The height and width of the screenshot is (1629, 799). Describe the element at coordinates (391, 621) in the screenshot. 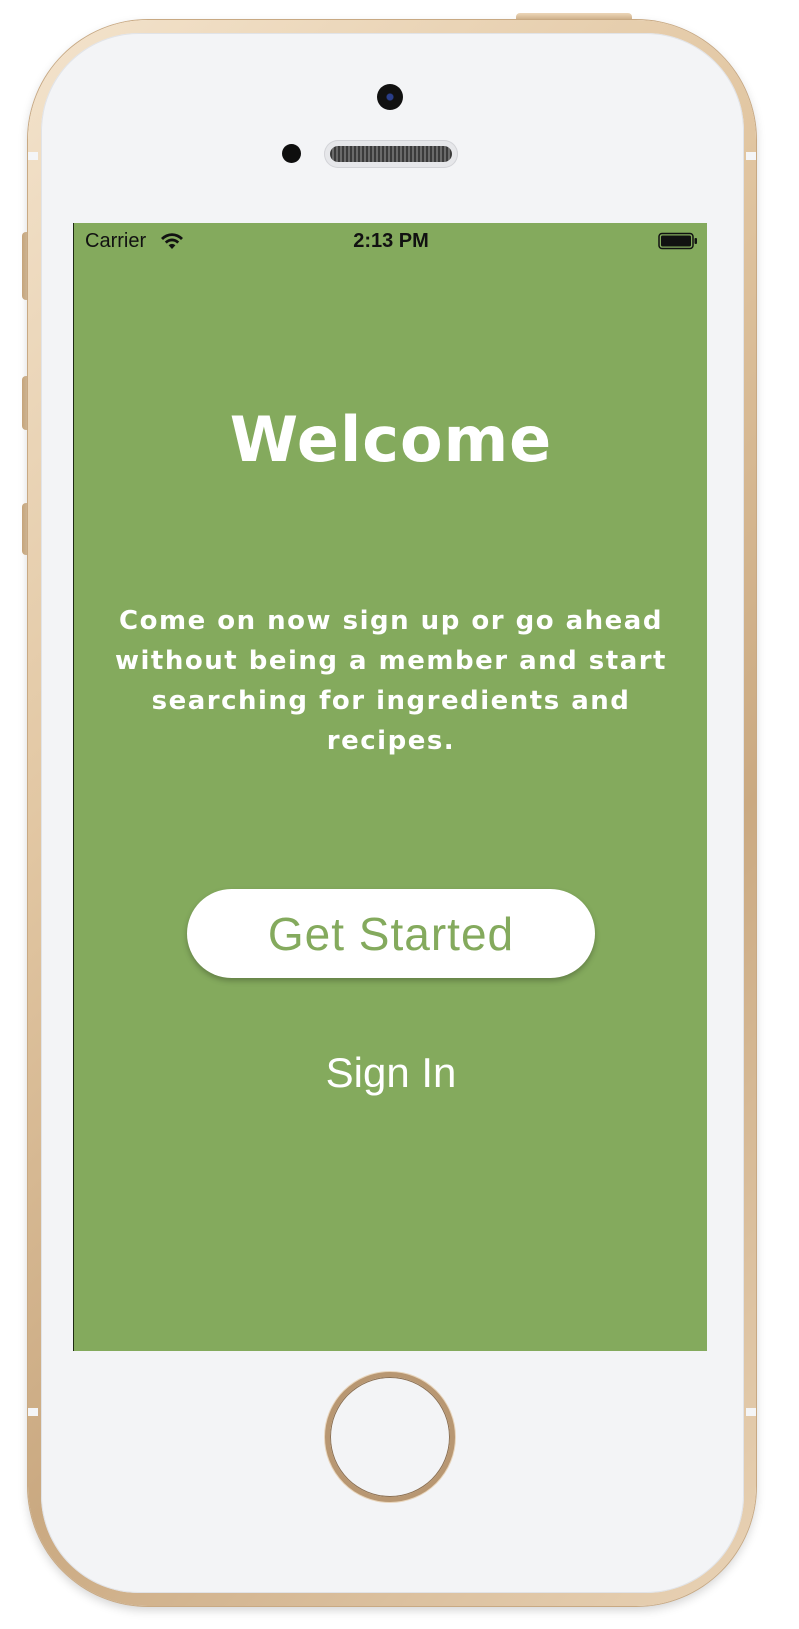

I see `intro-line: Come on now sign up or go ahead` at that location.